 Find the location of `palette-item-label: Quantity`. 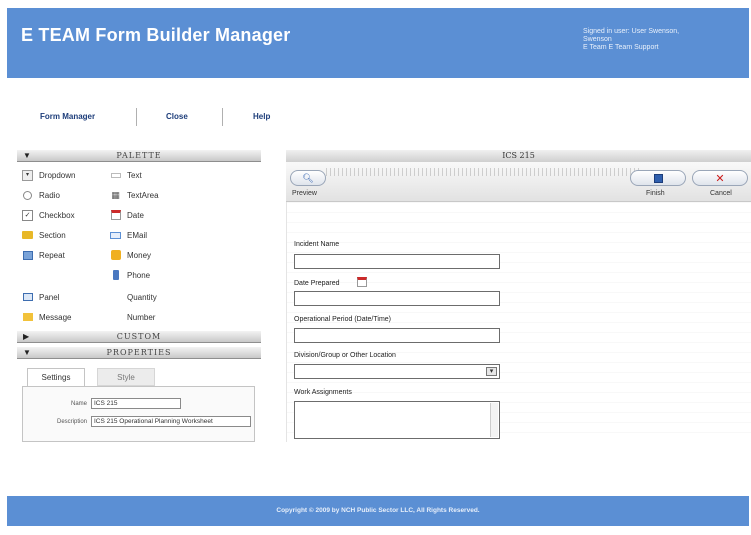

palette-item-label: Quantity is located at coordinates (142, 297).